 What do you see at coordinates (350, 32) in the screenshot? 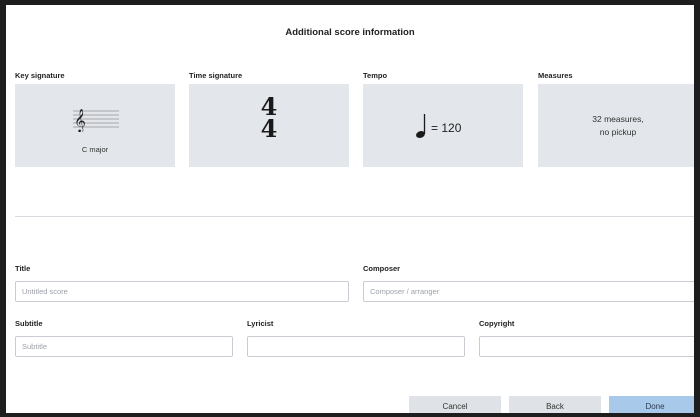
I see `dialog-title: Additional score information` at bounding box center [350, 32].